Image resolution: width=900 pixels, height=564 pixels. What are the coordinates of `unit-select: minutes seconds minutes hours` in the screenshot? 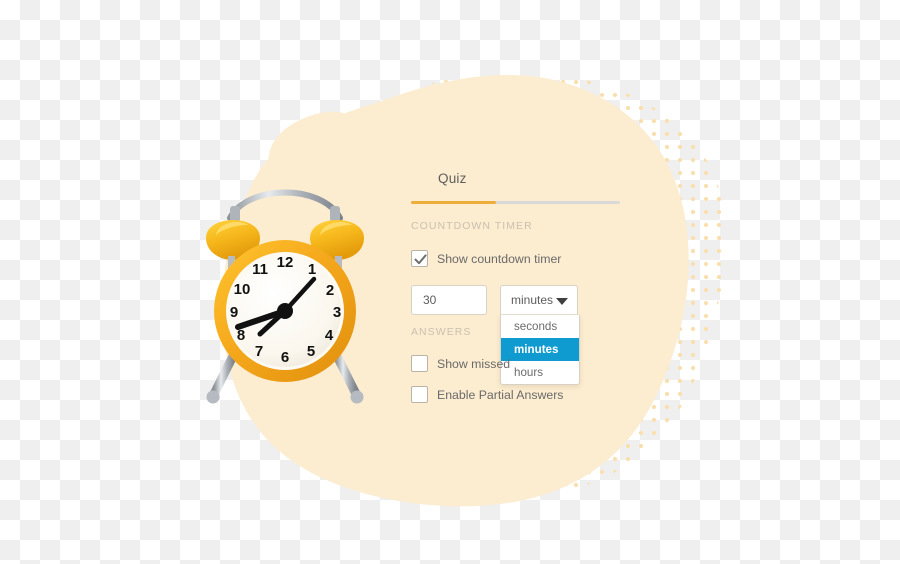 It's located at (540, 335).